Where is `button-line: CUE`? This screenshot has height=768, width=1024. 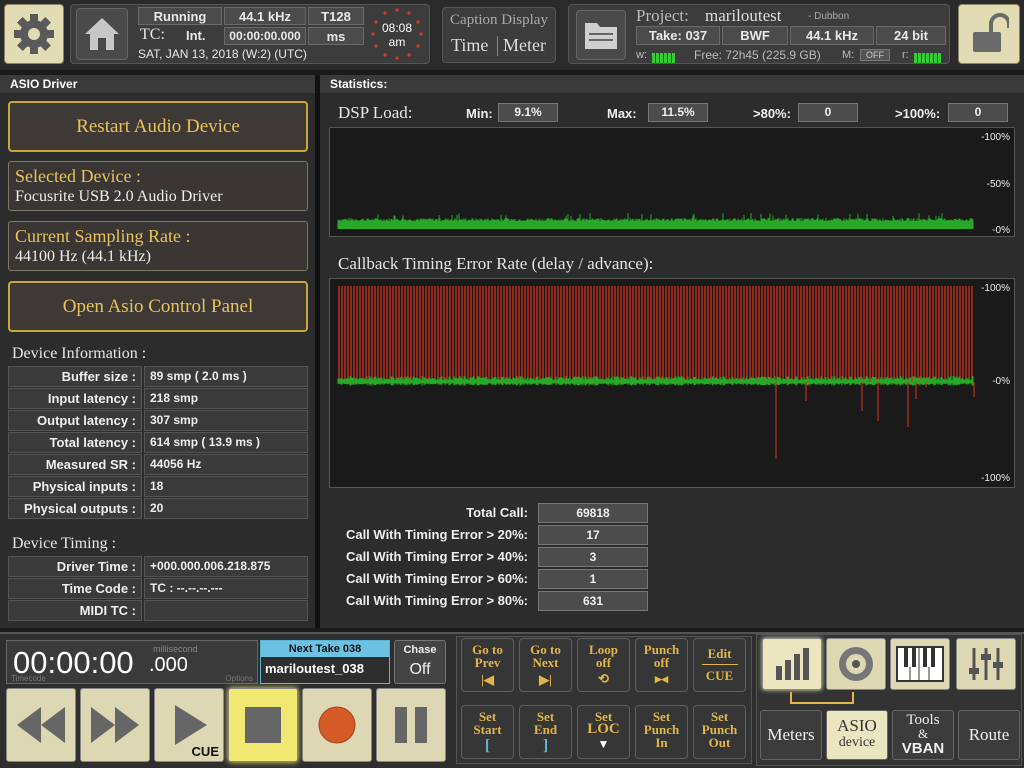 button-line: CUE is located at coordinates (719, 675).